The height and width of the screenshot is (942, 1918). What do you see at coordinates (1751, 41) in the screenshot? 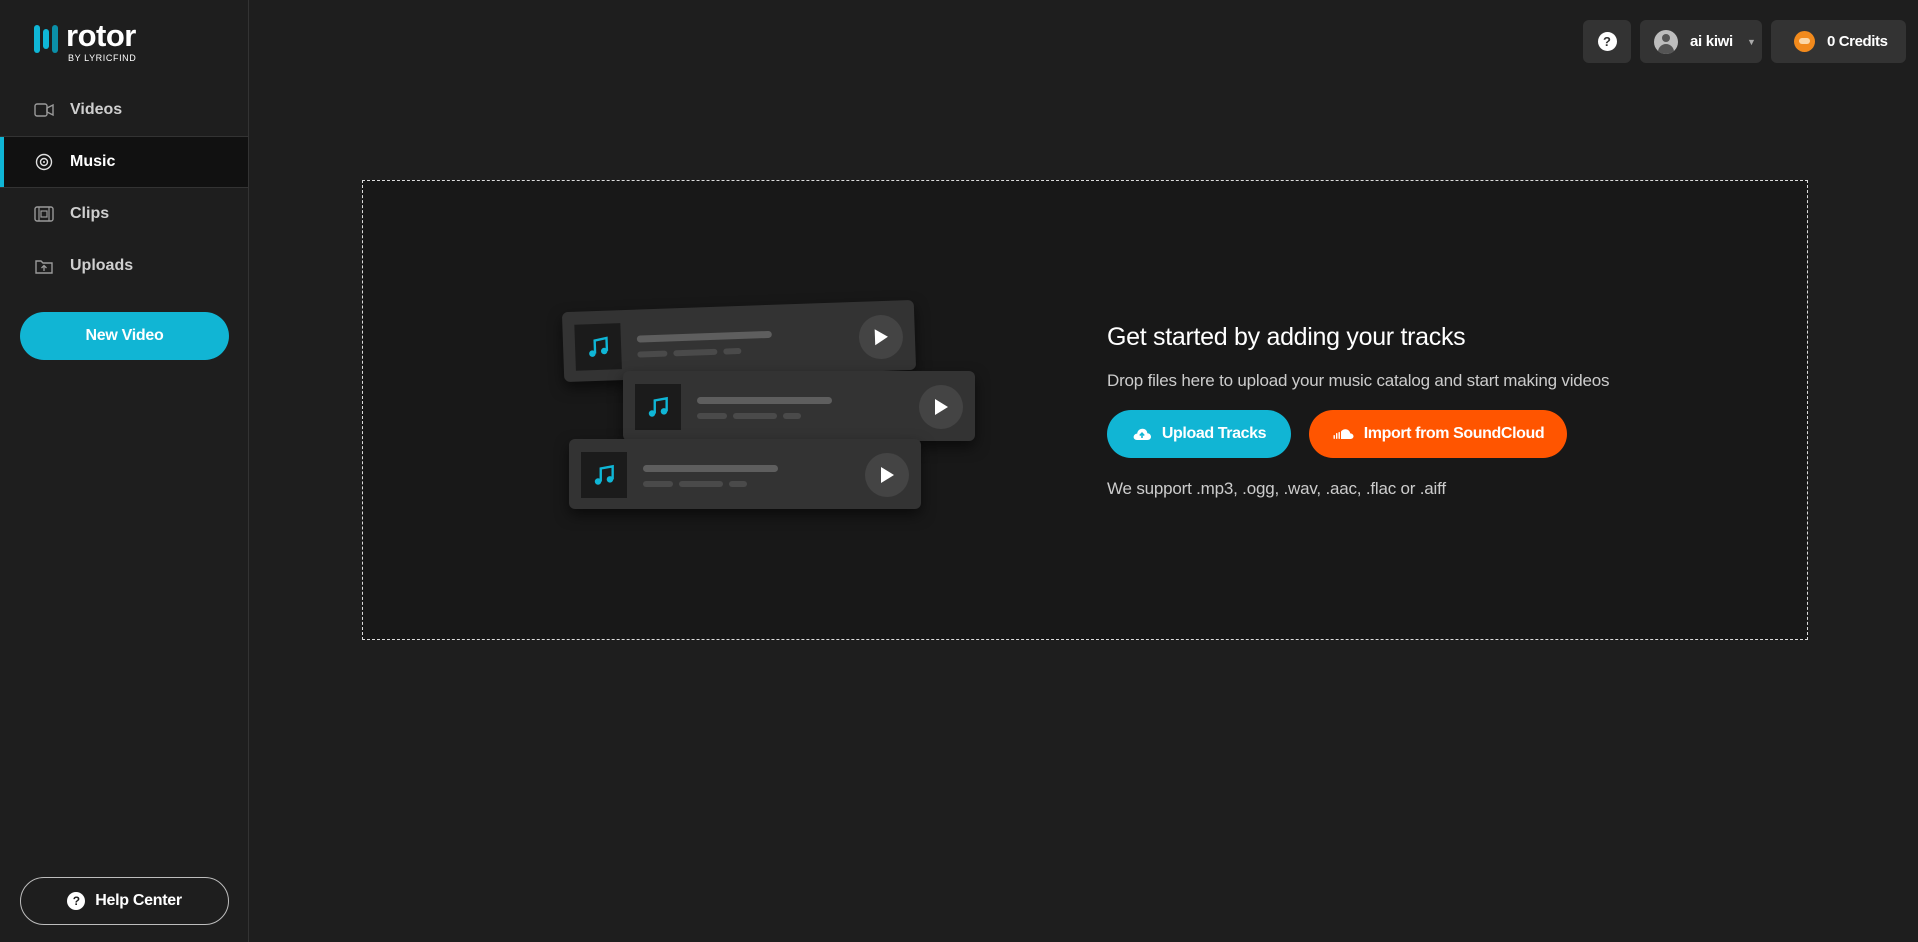
I see `chevron-down-icon: ▼` at bounding box center [1751, 41].